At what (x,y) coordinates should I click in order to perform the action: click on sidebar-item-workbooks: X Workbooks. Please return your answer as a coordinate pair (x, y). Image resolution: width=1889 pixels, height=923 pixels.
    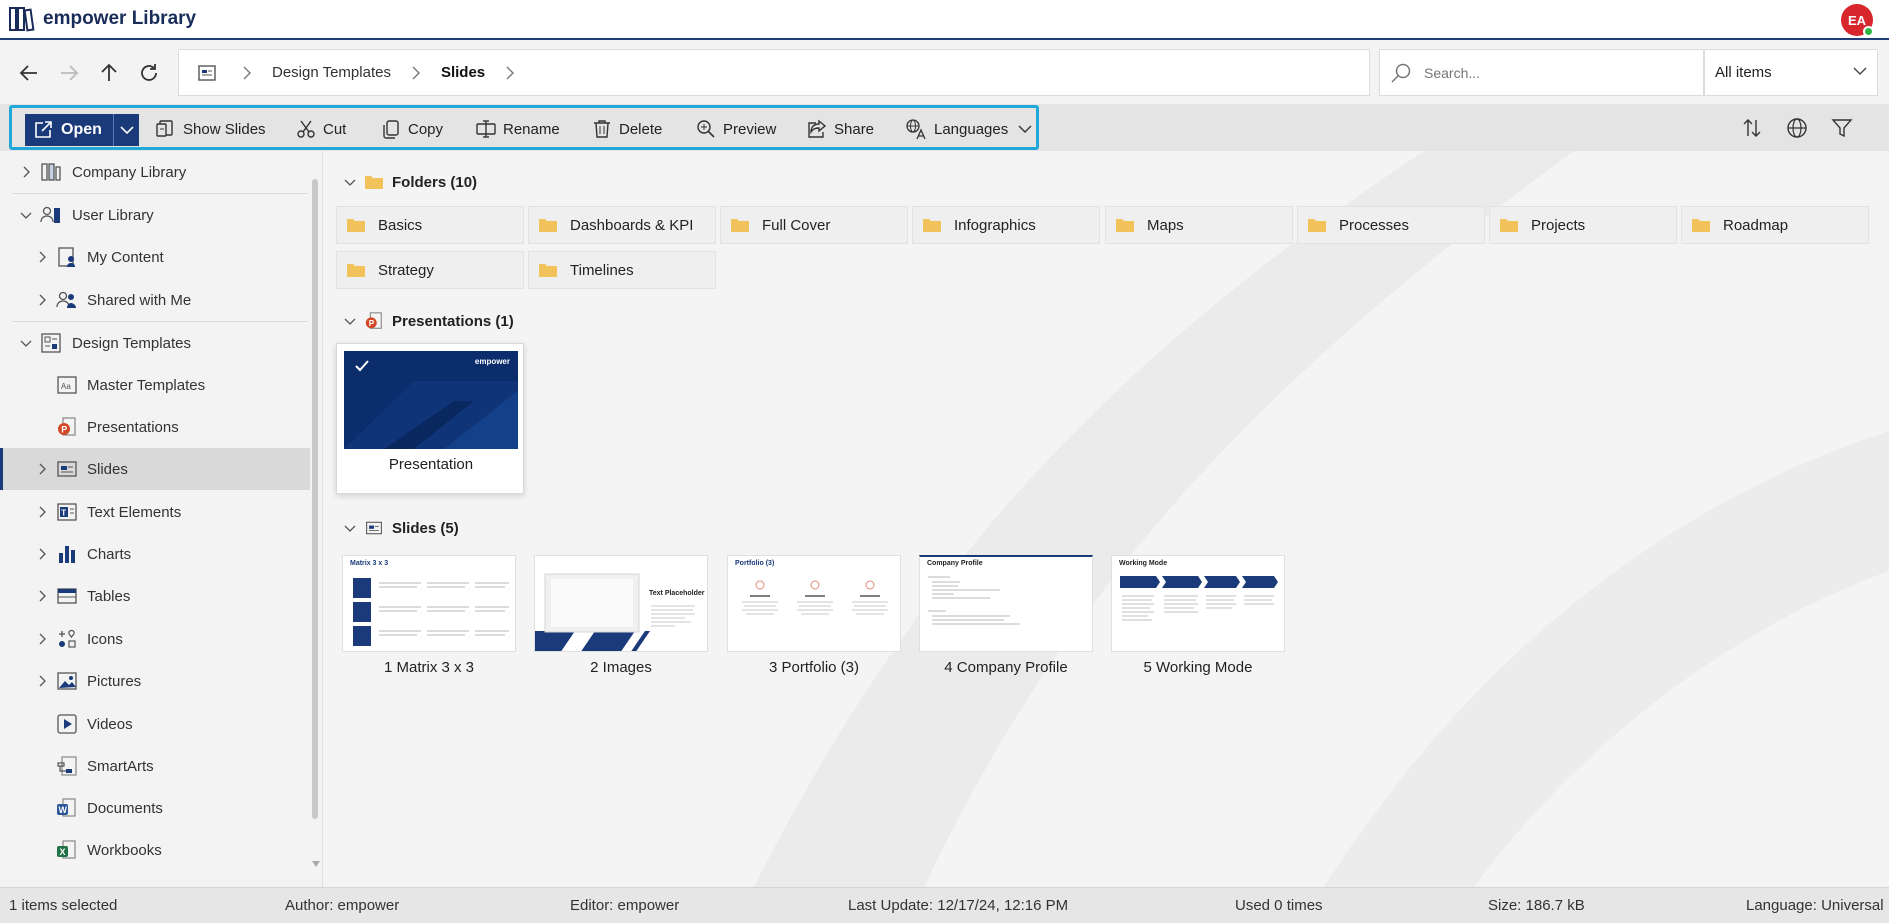
    Looking at the image, I should click on (155, 850).